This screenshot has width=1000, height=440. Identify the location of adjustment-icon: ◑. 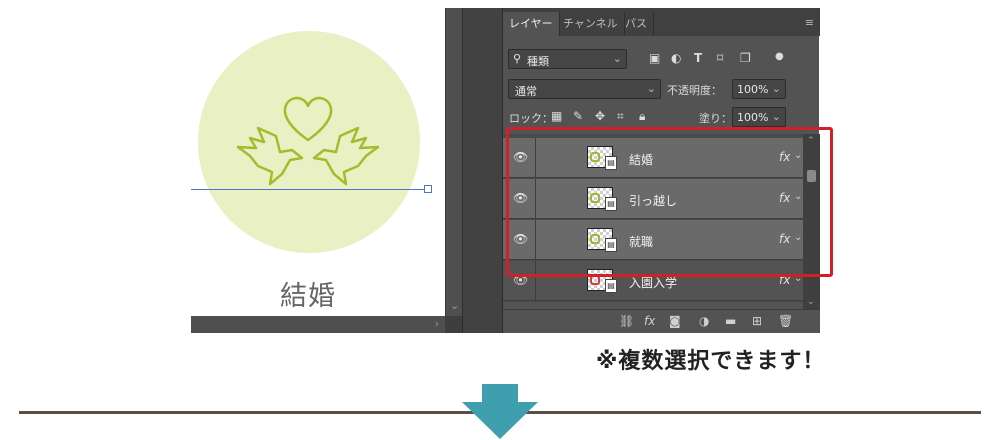
(704, 321).